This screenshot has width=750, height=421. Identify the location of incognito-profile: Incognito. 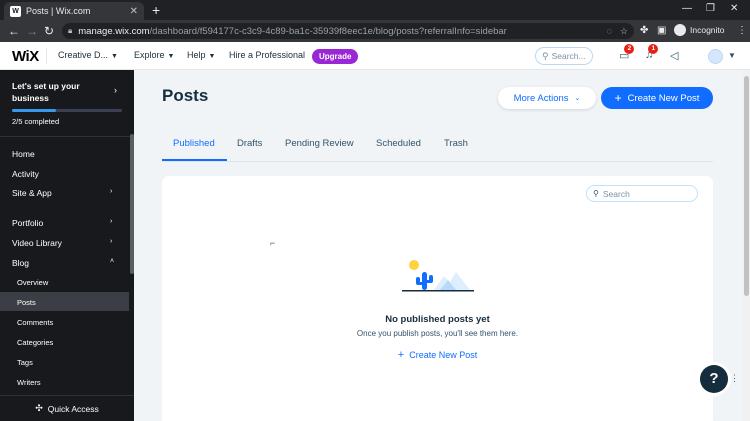
(699, 30).